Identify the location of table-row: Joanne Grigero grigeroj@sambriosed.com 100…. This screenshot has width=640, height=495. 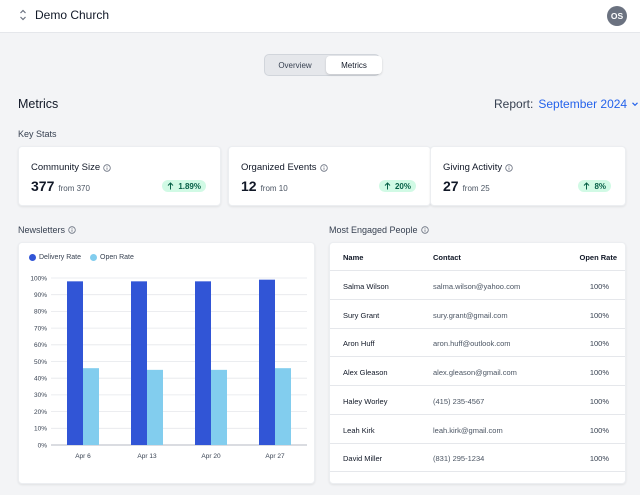
(477, 478).